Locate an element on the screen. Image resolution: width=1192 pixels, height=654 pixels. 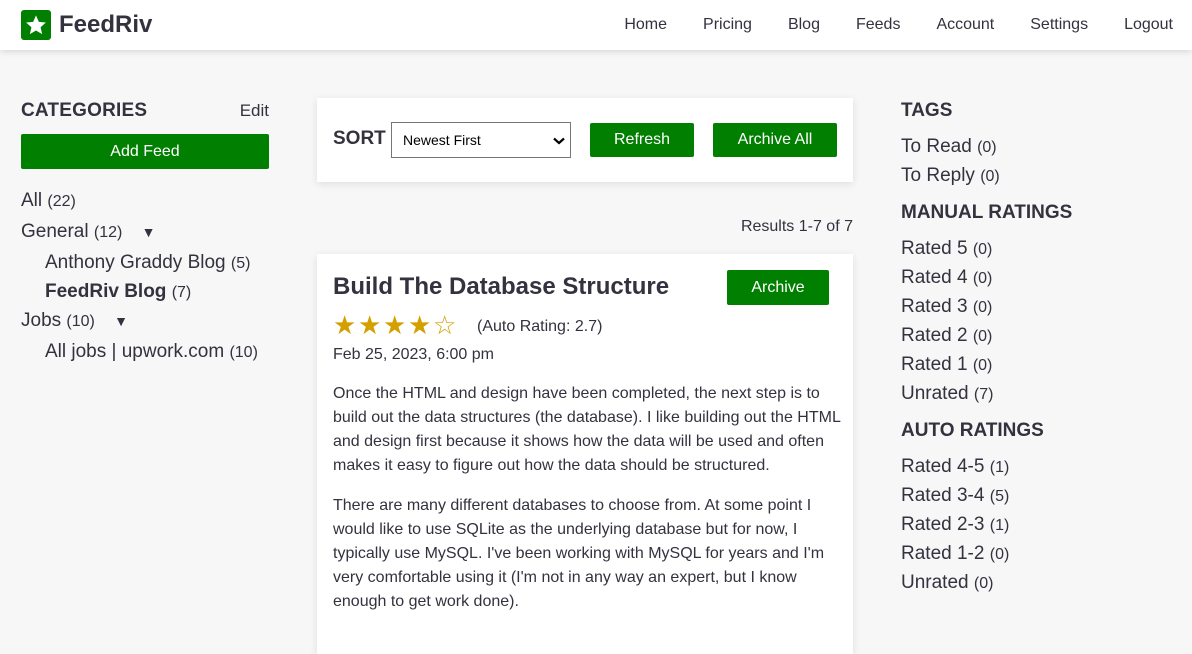
sort-selected-value: Newest First is located at coordinates (442, 140).